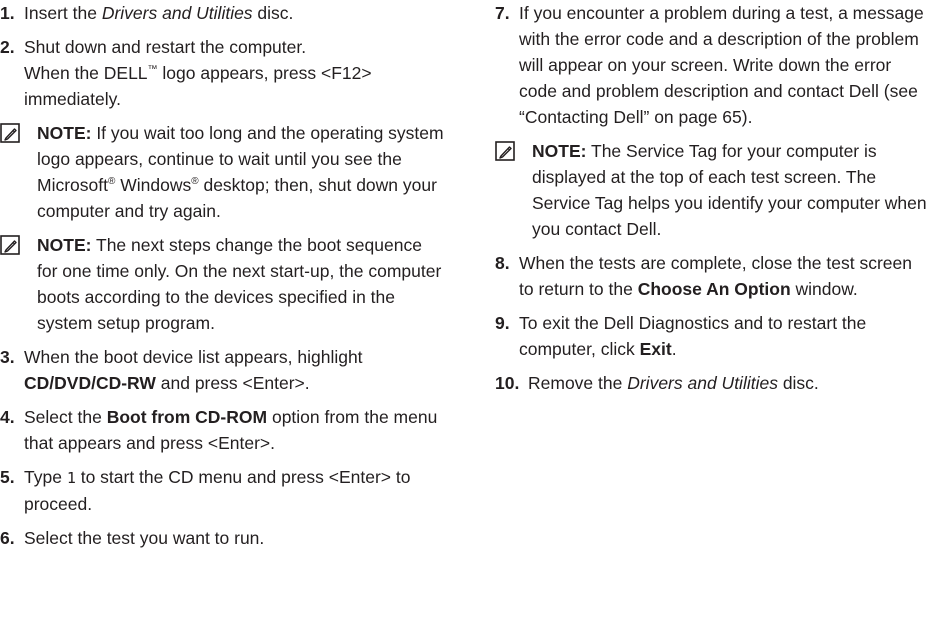 The height and width of the screenshot is (641, 930). I want to click on window-name: Choose An Option, so click(714, 289).